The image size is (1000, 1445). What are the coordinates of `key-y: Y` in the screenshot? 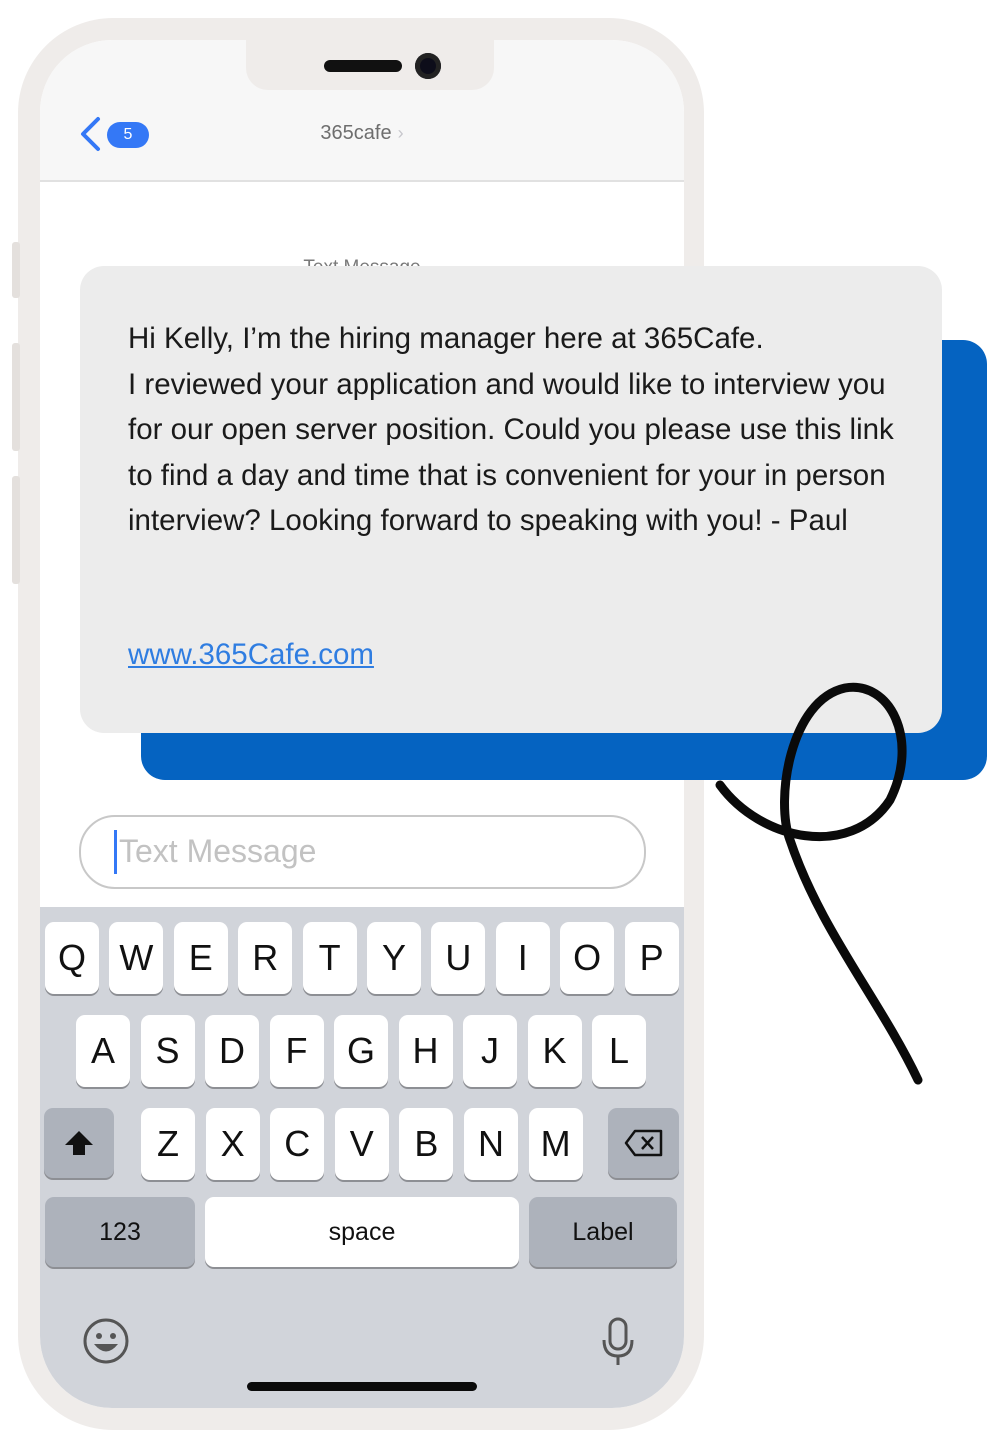 It's located at (394, 958).